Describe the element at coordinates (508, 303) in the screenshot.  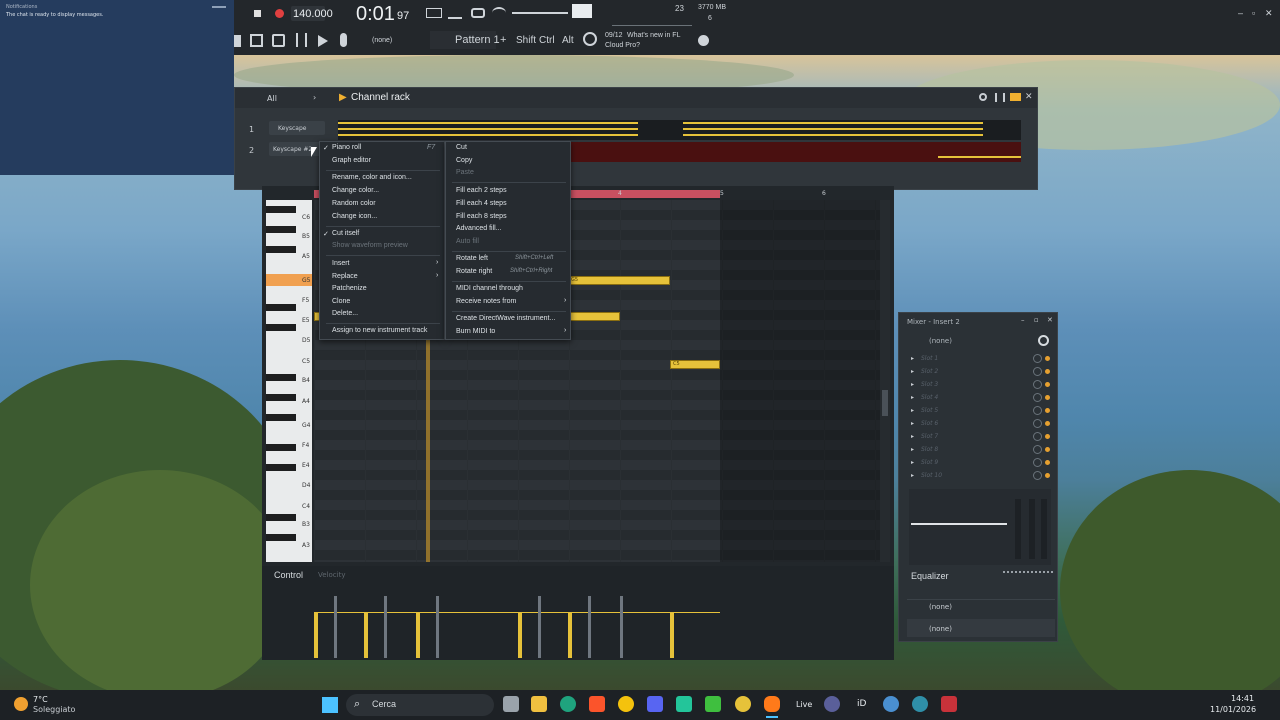
I see `menu-item-receive-notes: Receive notes from ›` at that location.